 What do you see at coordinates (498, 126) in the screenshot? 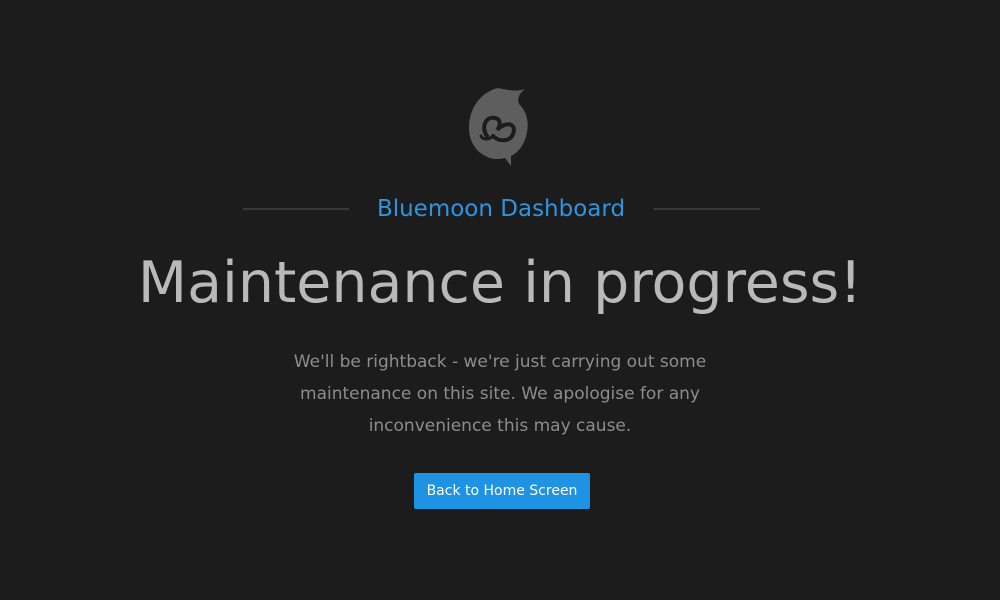
I see `bluemoon-logo-icon` at bounding box center [498, 126].